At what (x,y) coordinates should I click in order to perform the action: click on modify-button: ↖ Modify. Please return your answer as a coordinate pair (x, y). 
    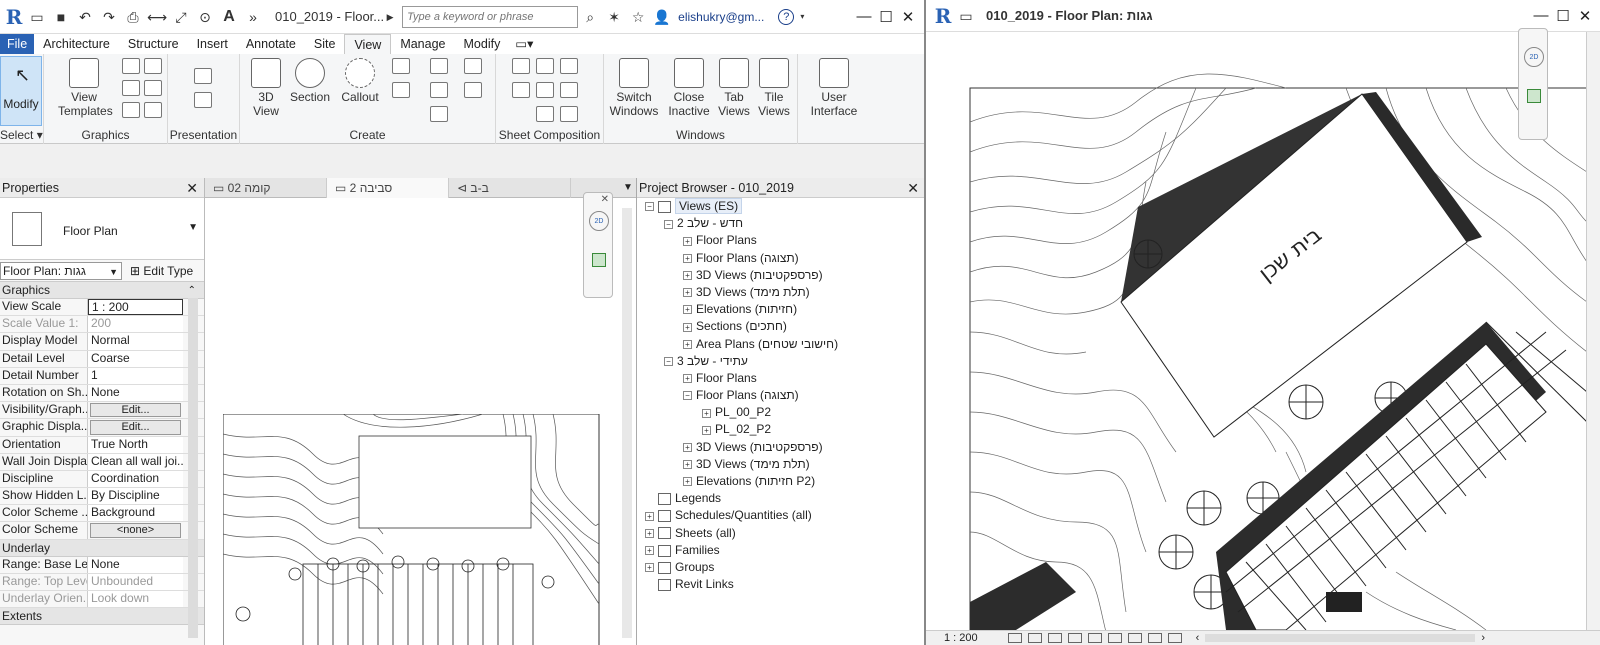
    Looking at the image, I should click on (21, 91).